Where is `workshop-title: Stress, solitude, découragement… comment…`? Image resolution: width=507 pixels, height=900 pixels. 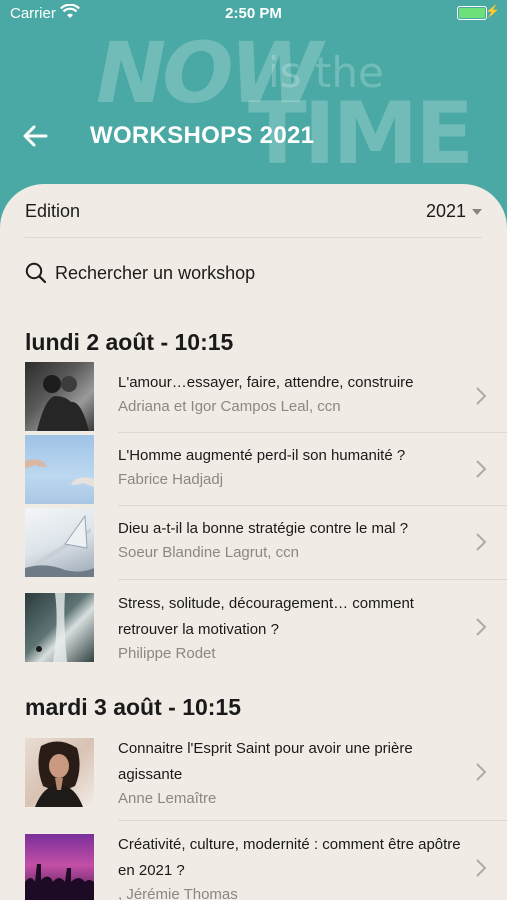 workshop-title: Stress, solitude, découragement… comment… is located at coordinates (266, 616).